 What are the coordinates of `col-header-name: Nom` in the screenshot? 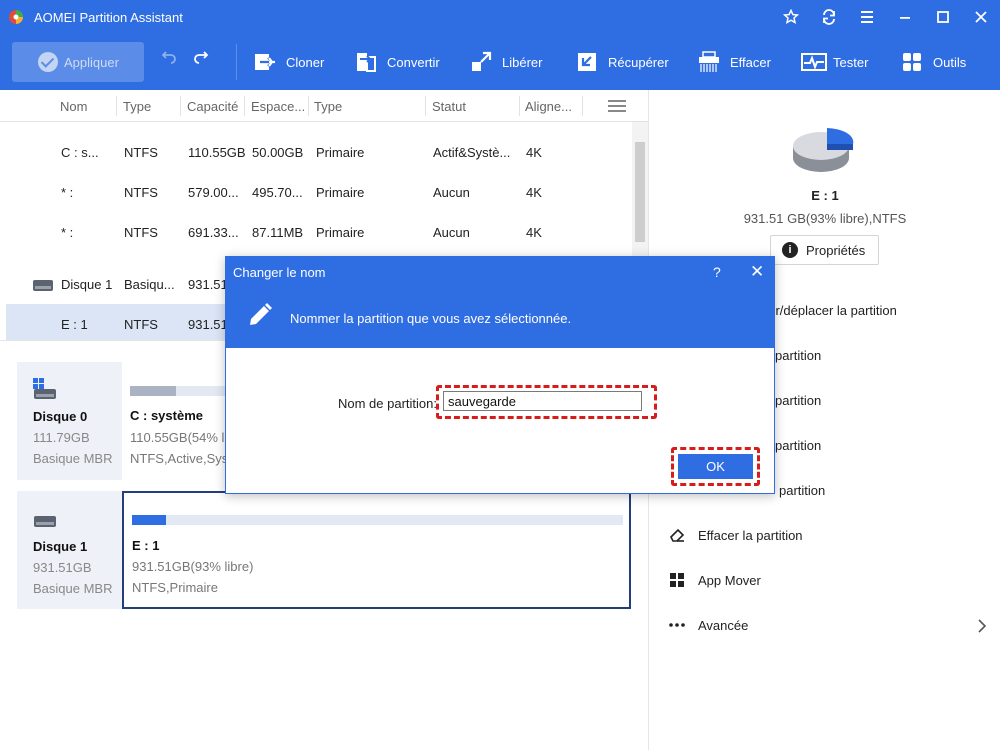 It's located at (73, 106).